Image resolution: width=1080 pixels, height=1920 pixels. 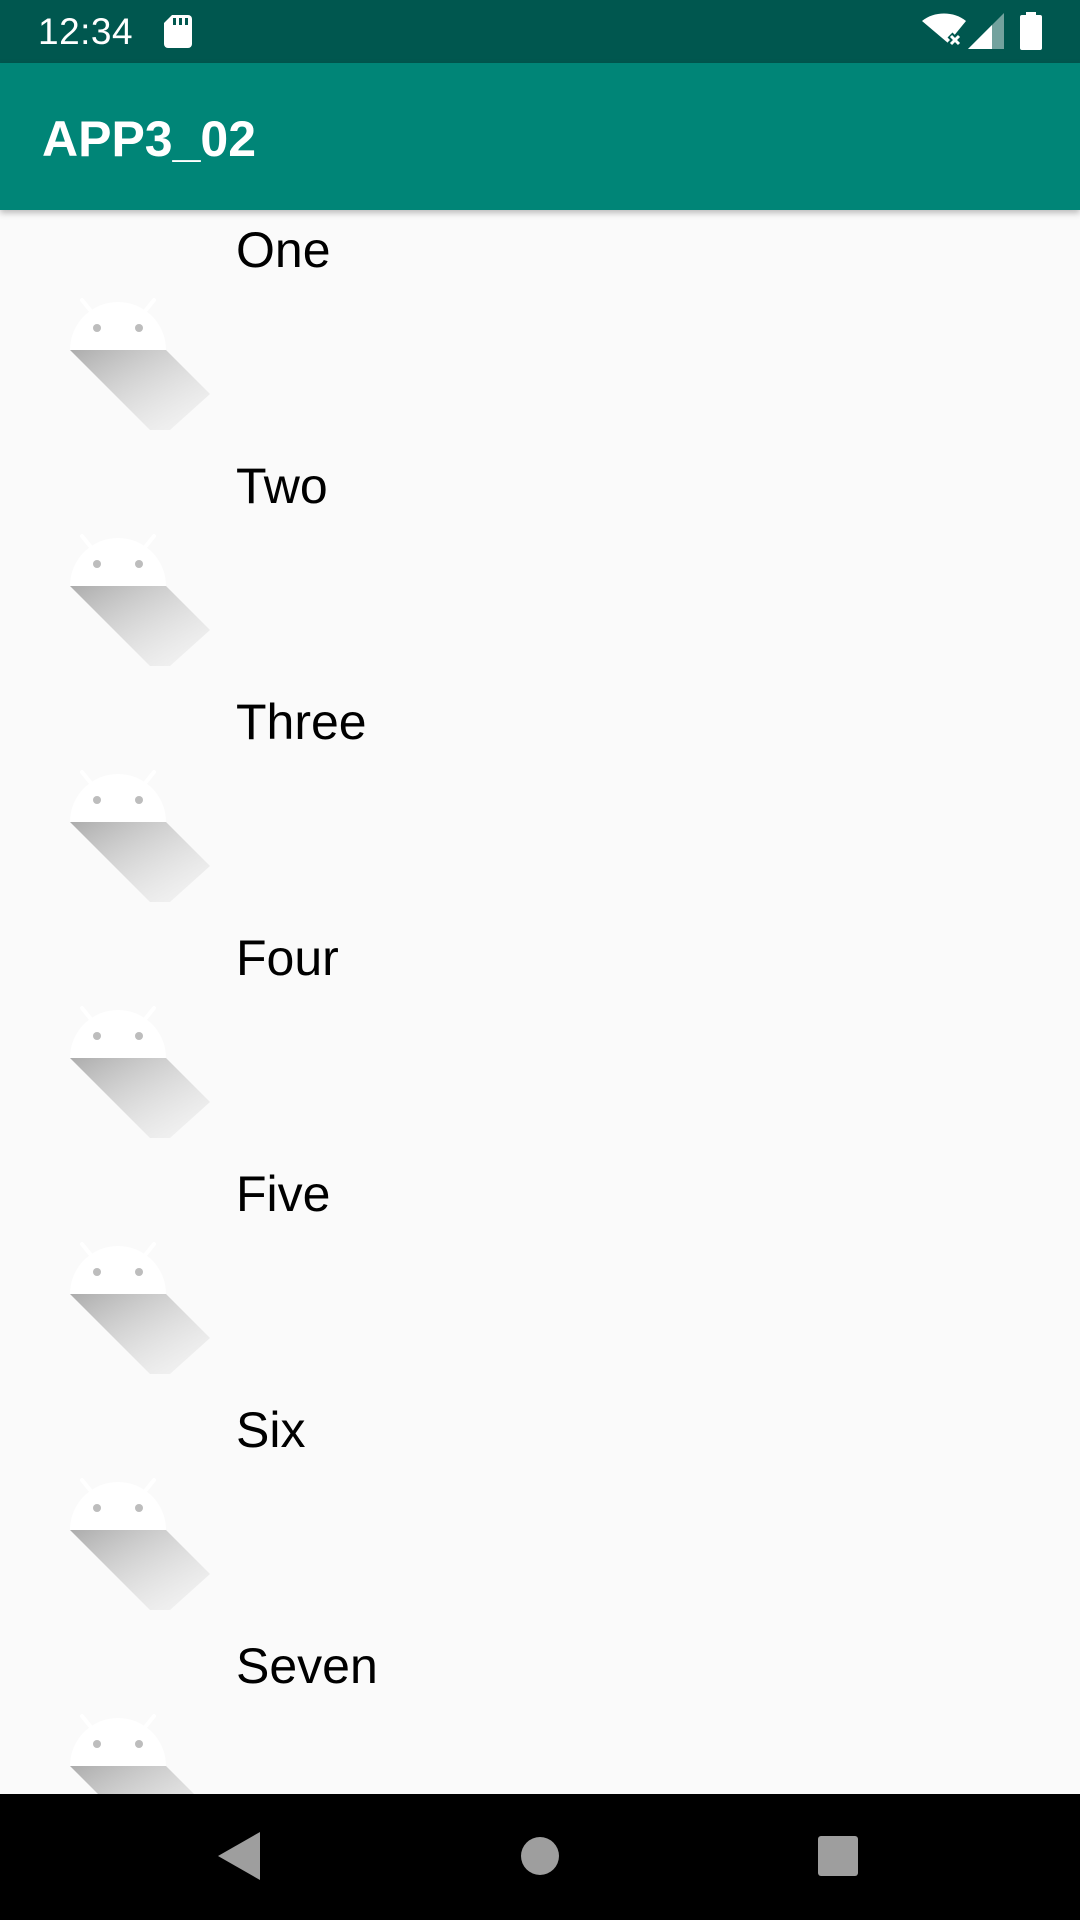 What do you see at coordinates (178, 31) in the screenshot?
I see `sd-card-icon` at bounding box center [178, 31].